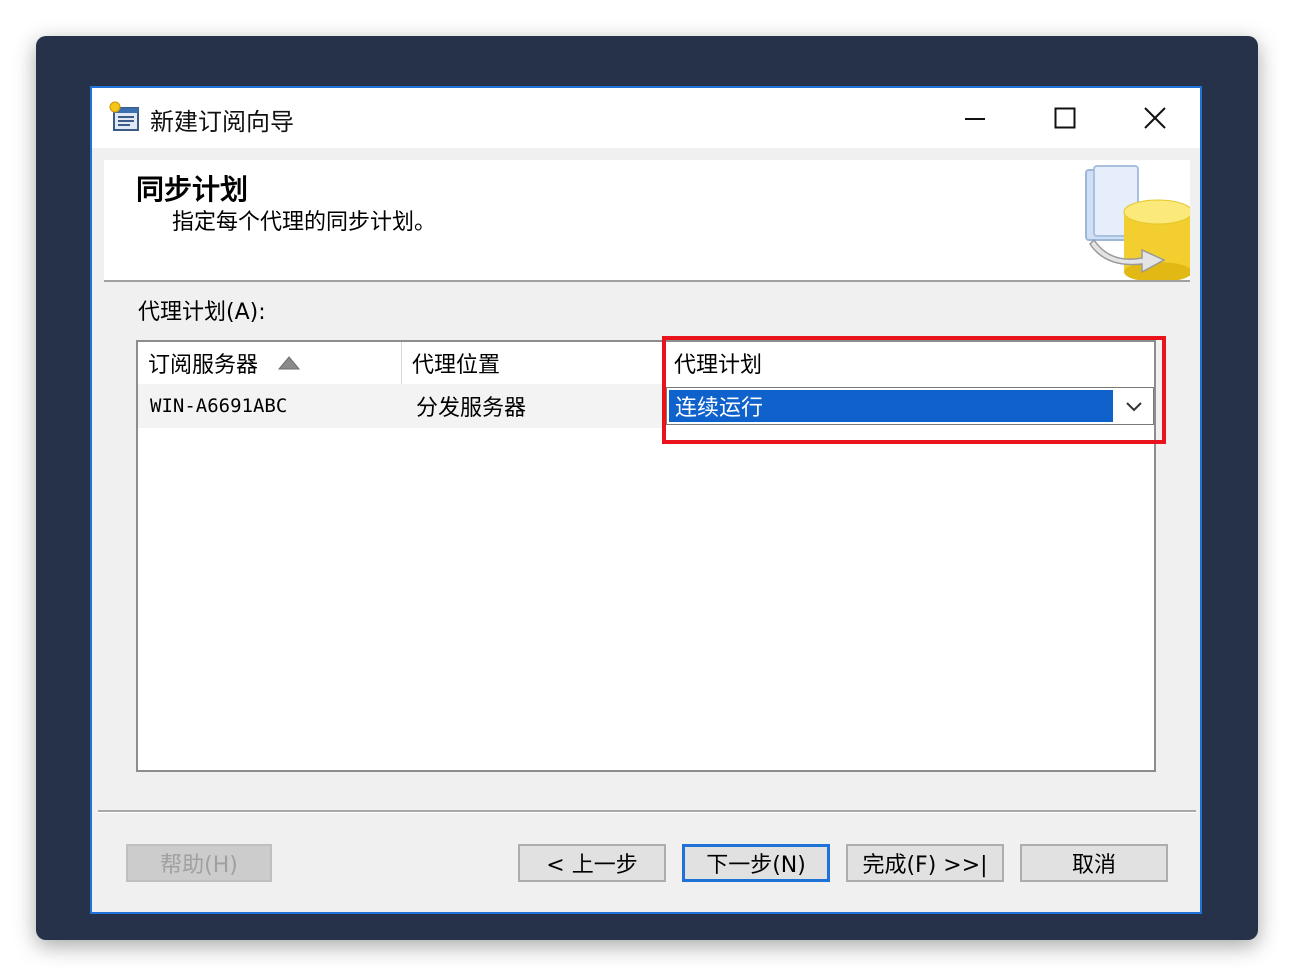 The width and height of the screenshot is (1294, 976). Describe the element at coordinates (1094, 863) in the screenshot. I see `cancel-button: 取消` at that location.